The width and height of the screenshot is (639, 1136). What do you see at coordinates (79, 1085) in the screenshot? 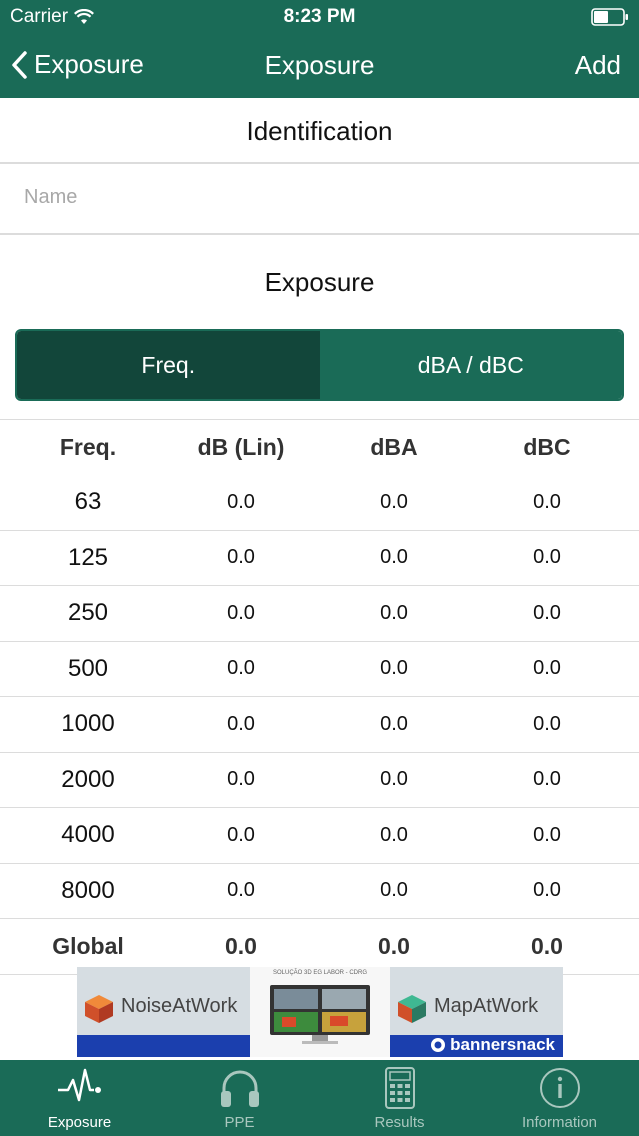
I see `waveform-icon` at bounding box center [79, 1085].